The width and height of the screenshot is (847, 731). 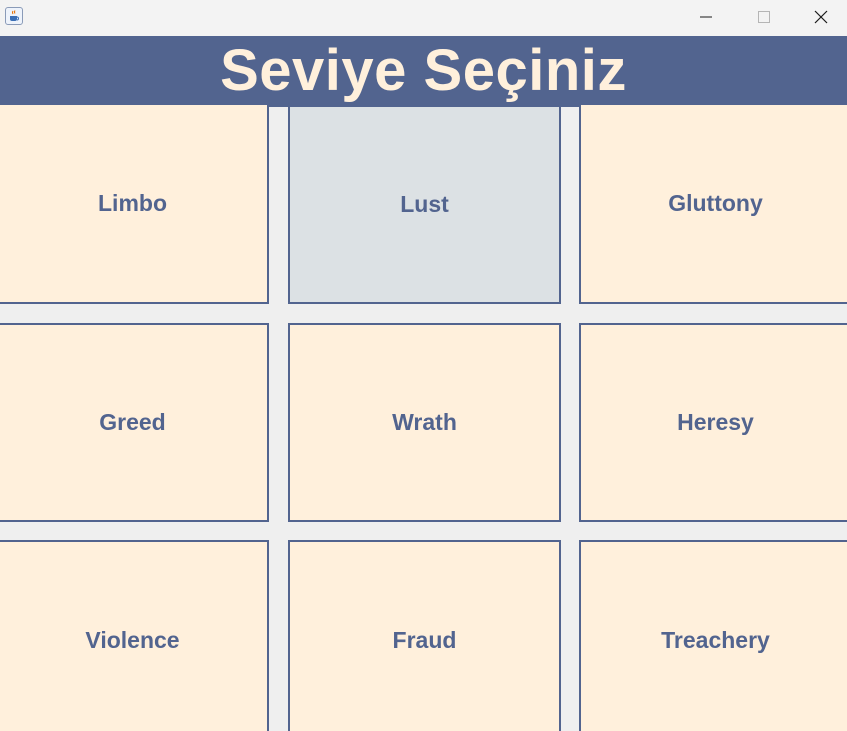 I want to click on level-button-gluttony: Gluttony, so click(x=713, y=203).